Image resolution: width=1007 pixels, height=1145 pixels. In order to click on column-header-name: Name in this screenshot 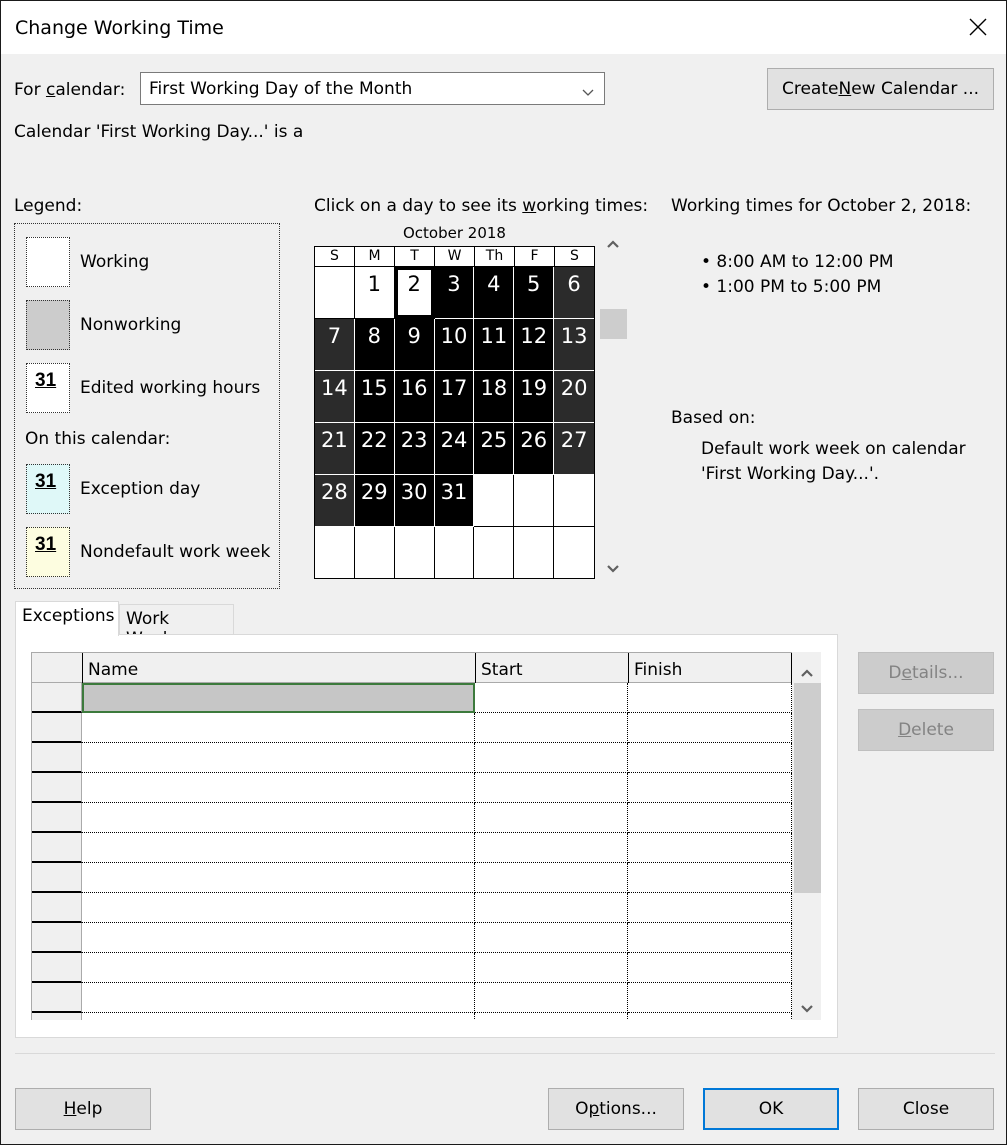, I will do `click(278, 668)`.